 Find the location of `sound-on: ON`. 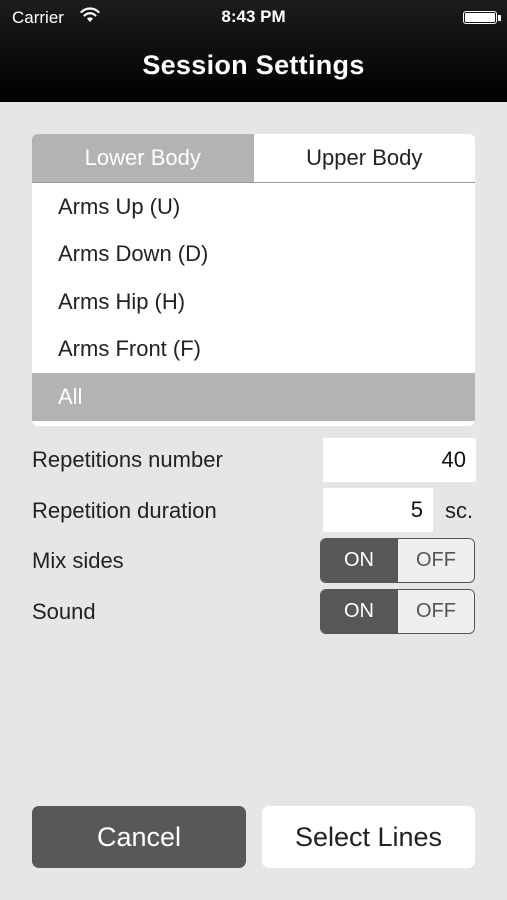

sound-on: ON is located at coordinates (359, 611).